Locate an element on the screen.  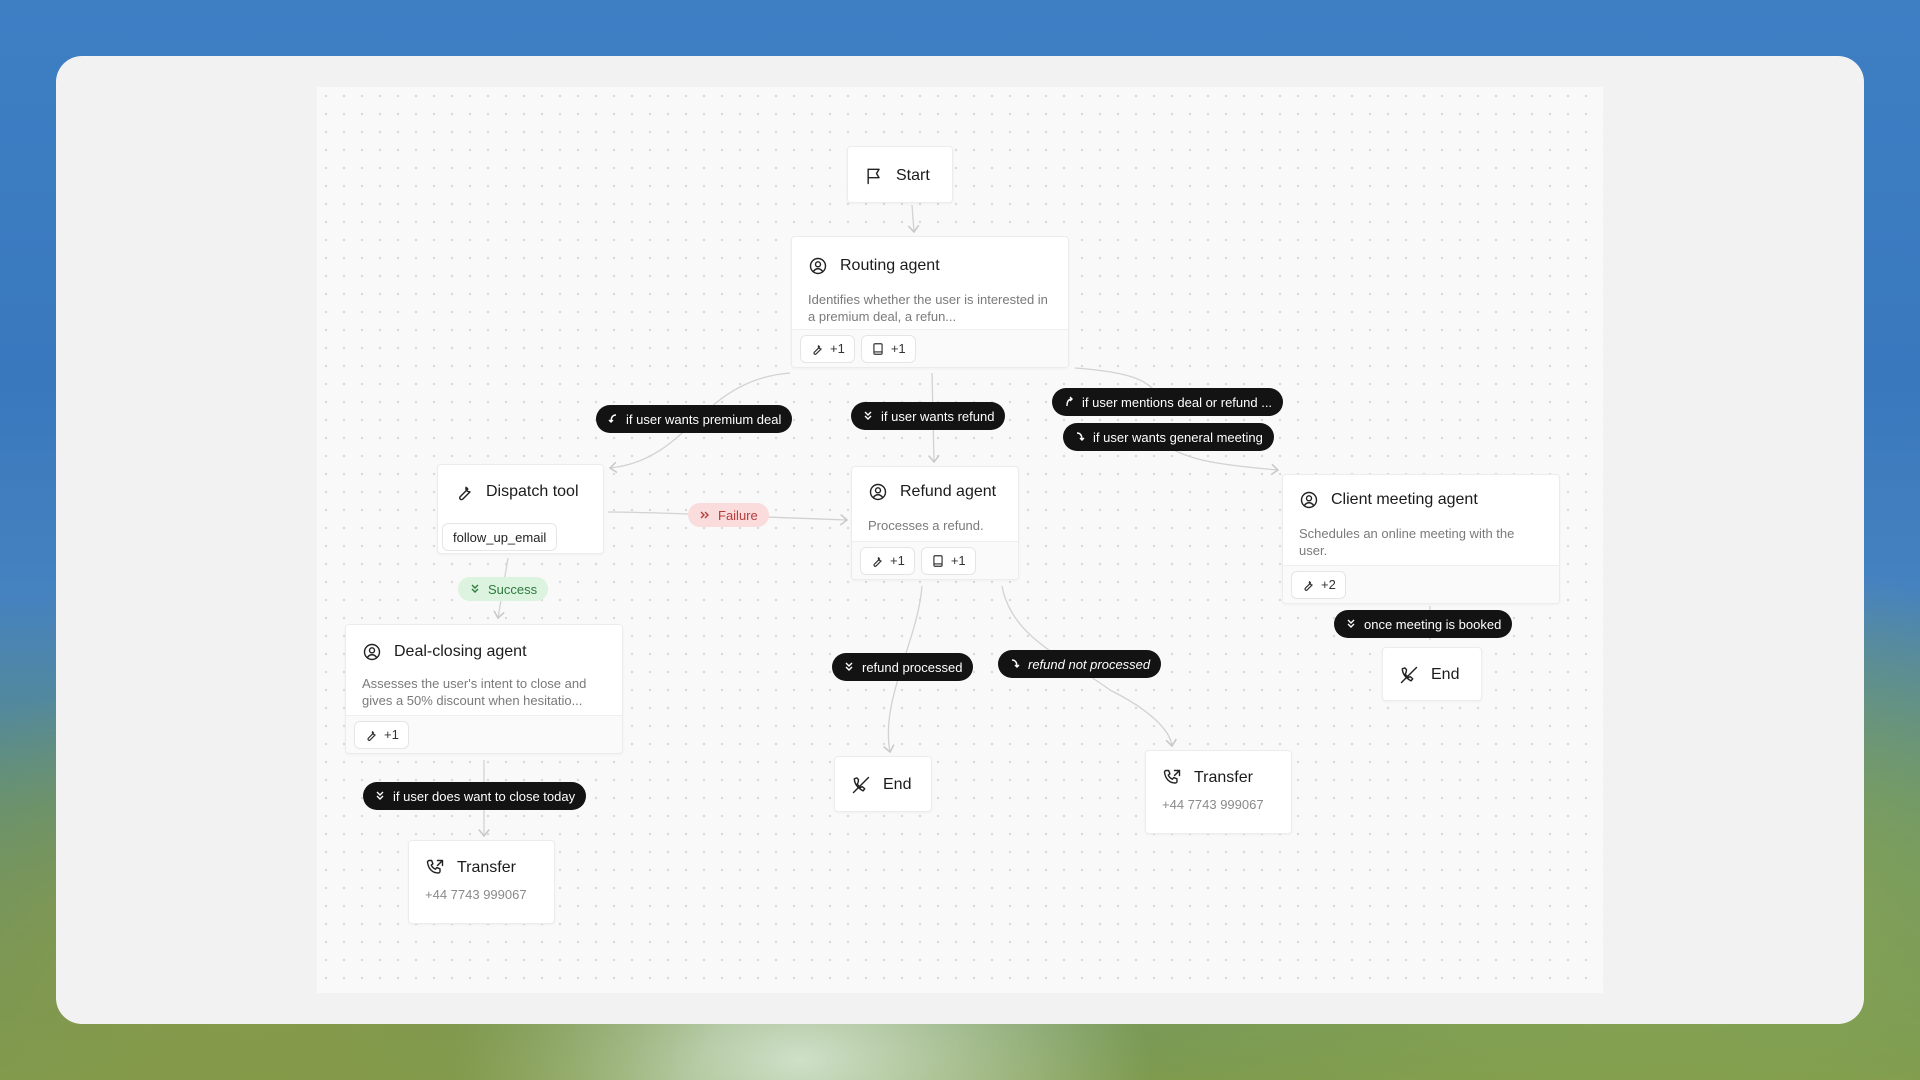
edge-label-wants-refund: if user wants refund is located at coordinates (928, 416).